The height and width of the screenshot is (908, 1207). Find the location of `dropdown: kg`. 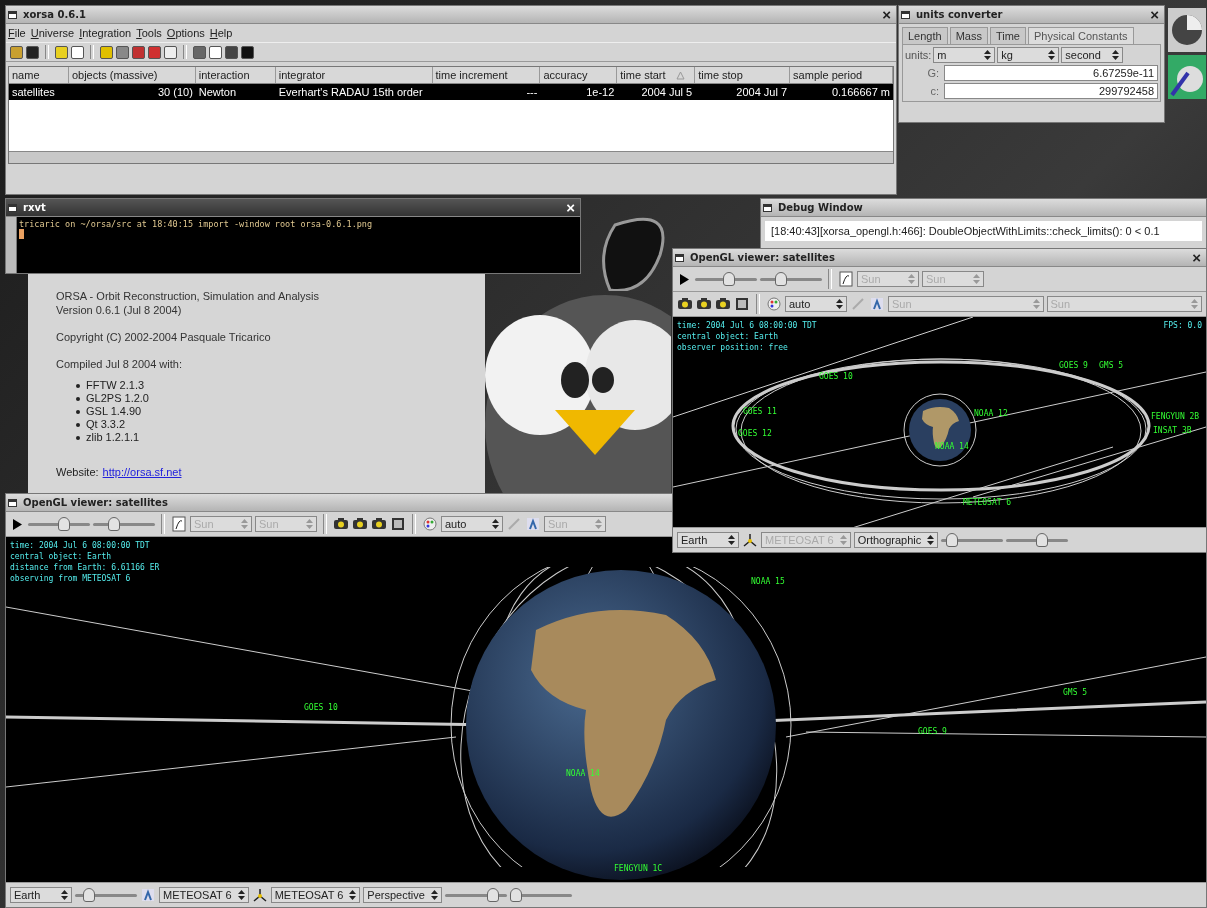

dropdown: kg is located at coordinates (1028, 55).